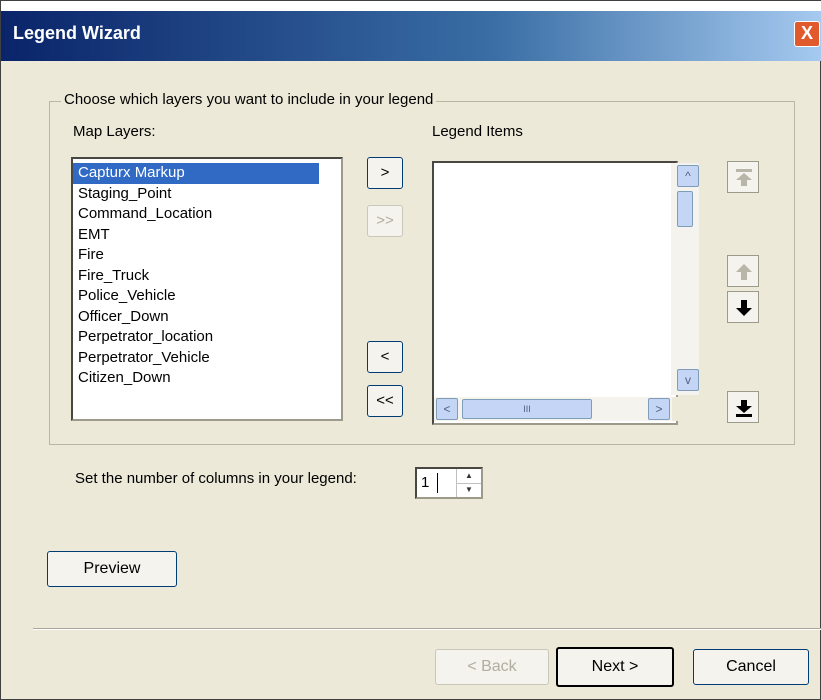 The width and height of the screenshot is (821, 700). I want to click on text-caret, so click(437, 483).